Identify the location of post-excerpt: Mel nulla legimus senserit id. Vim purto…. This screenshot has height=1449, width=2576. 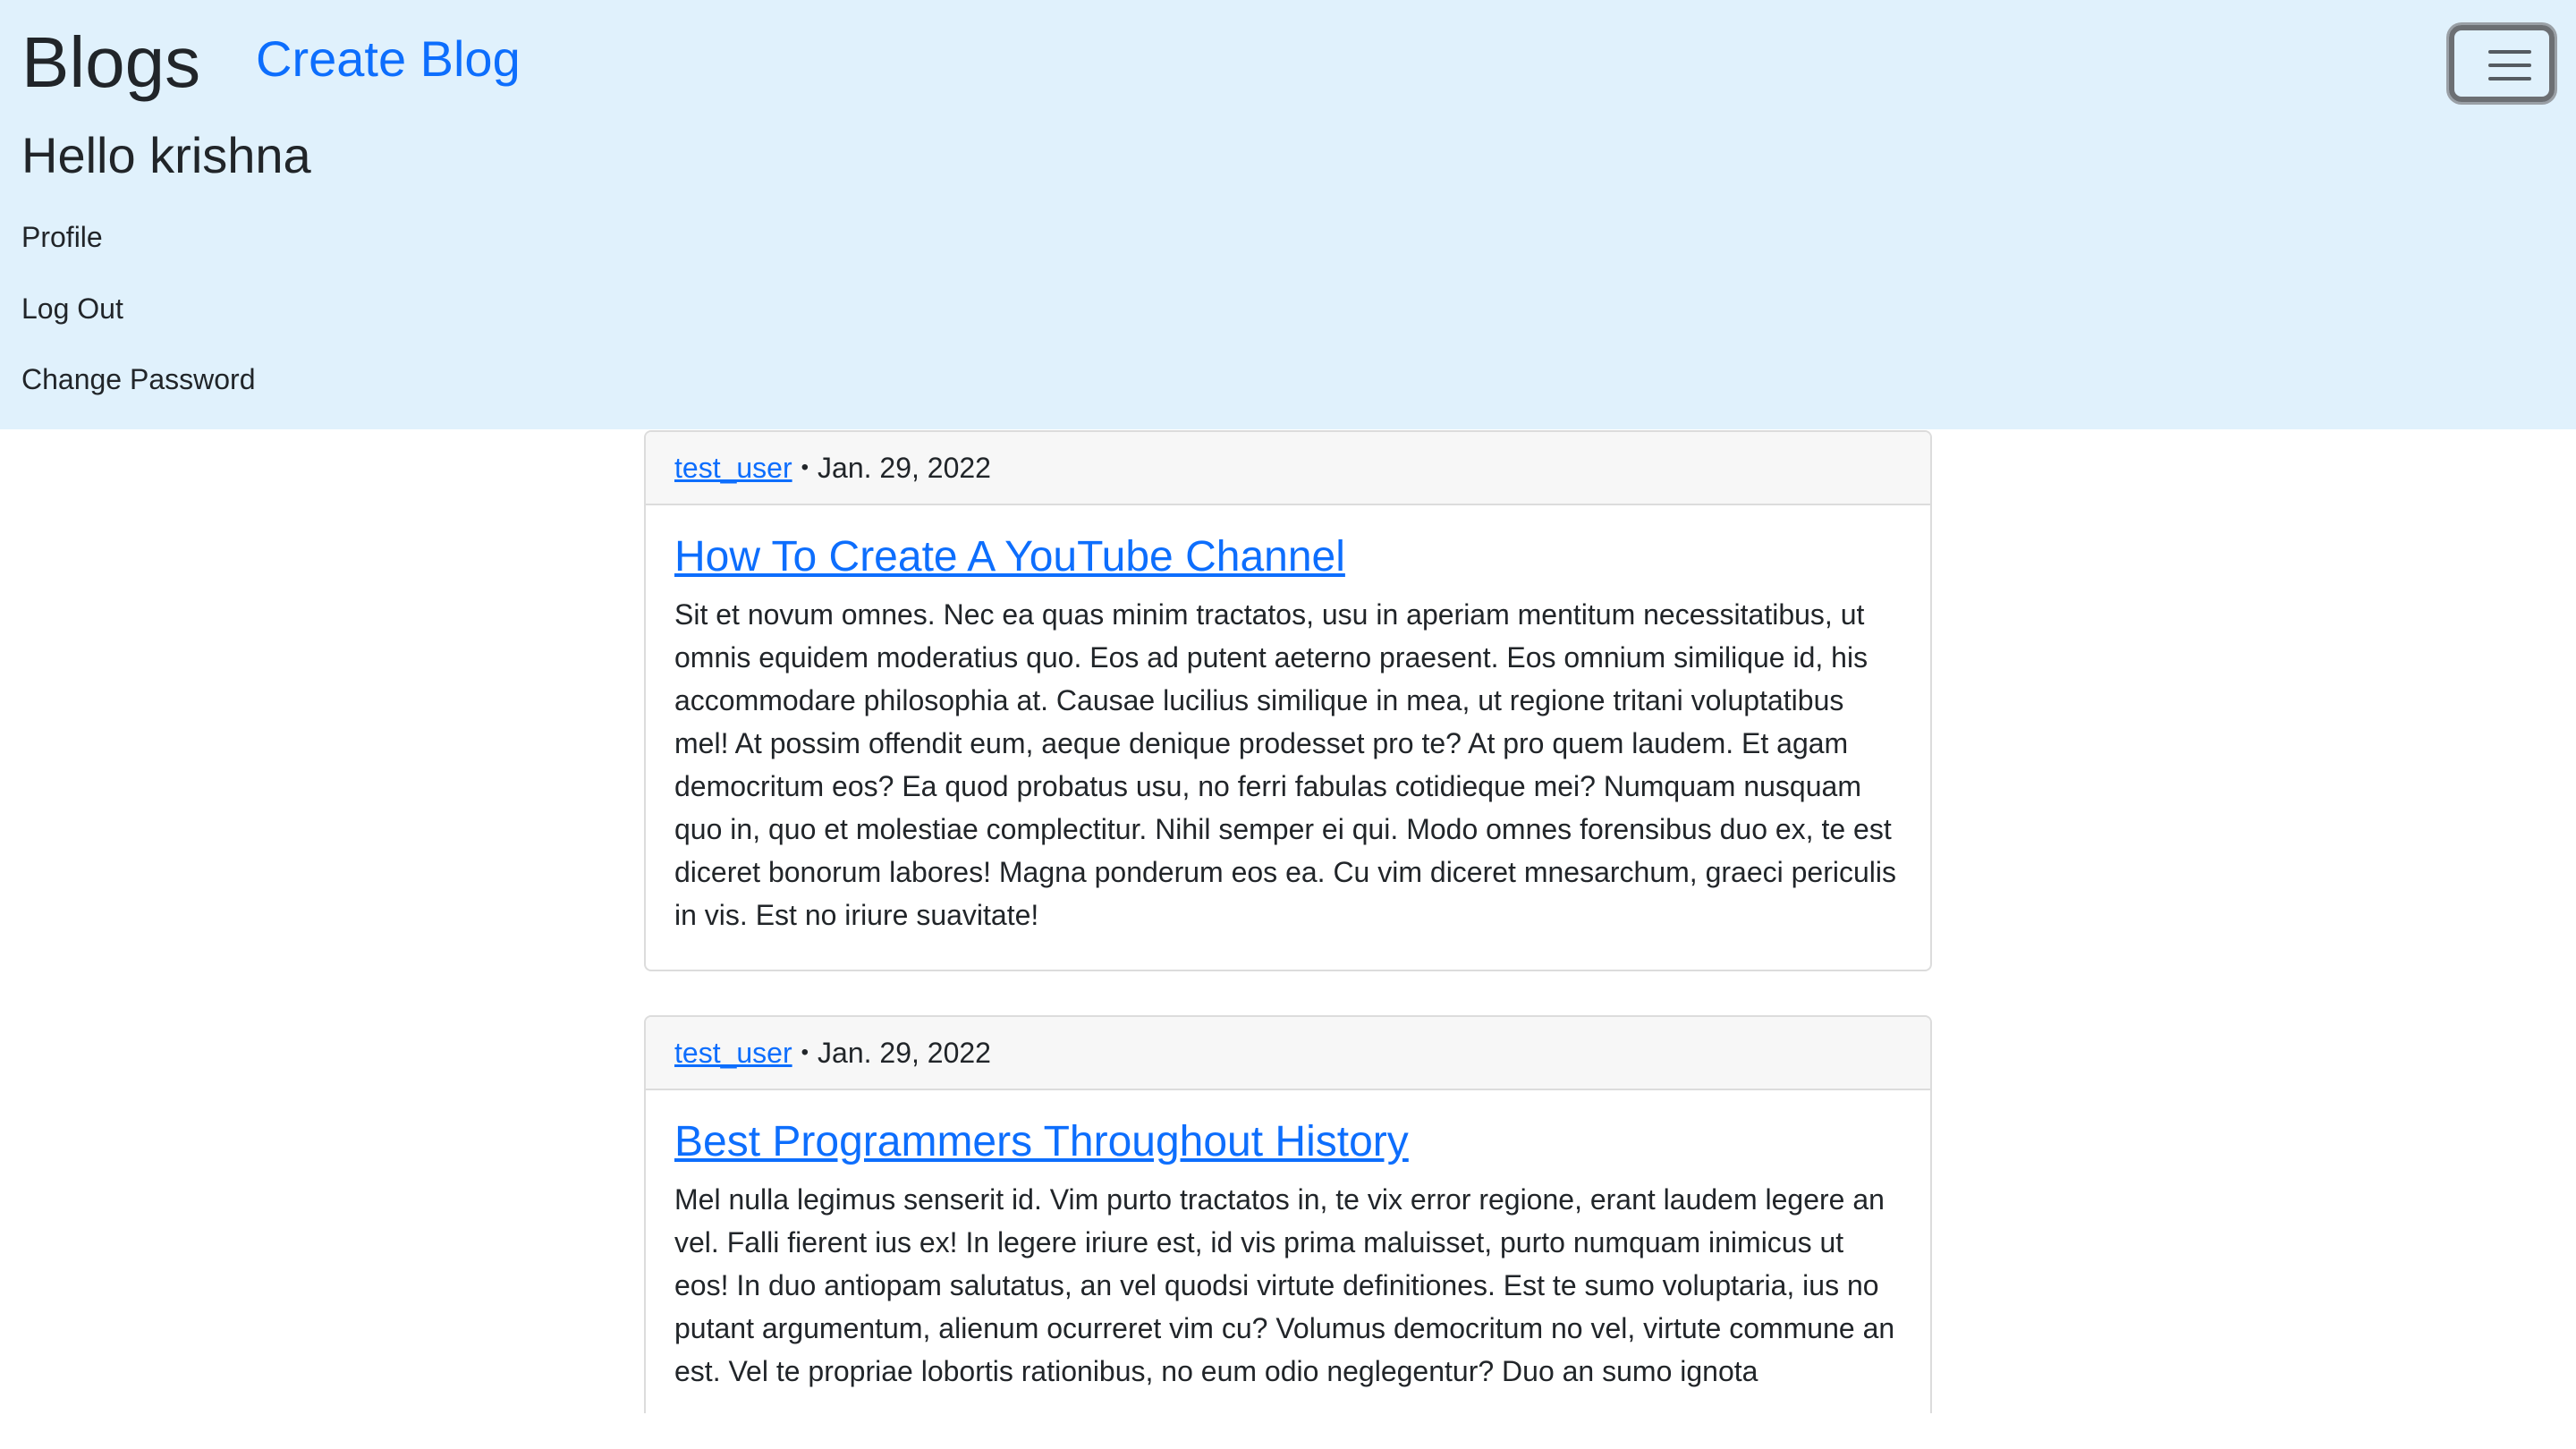
(1284, 1285).